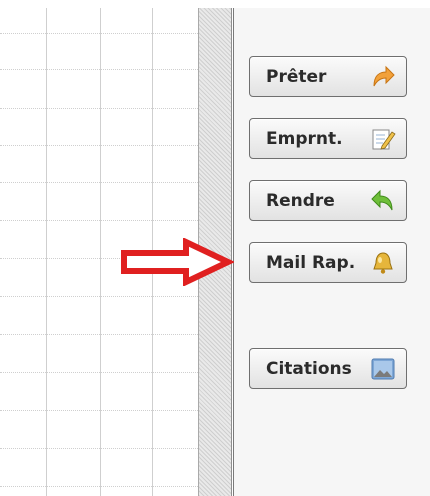  Describe the element at coordinates (177, 262) in the screenshot. I see `annotation-arrow-icon` at that location.